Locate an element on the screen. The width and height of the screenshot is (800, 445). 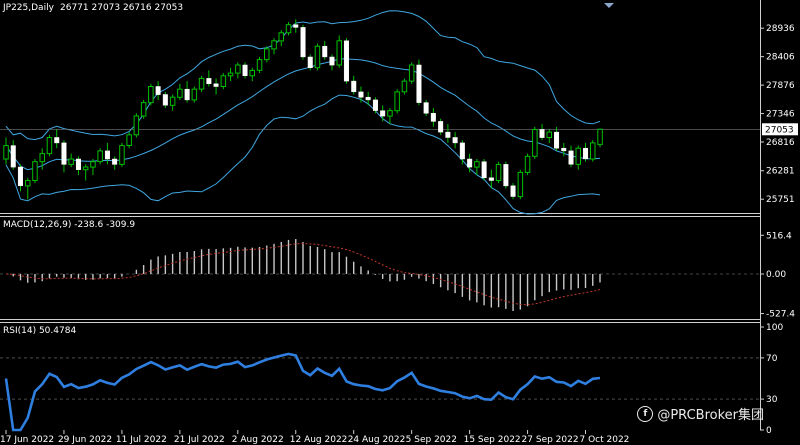
price-y-tick-label: 28406 is located at coordinates (780, 58).